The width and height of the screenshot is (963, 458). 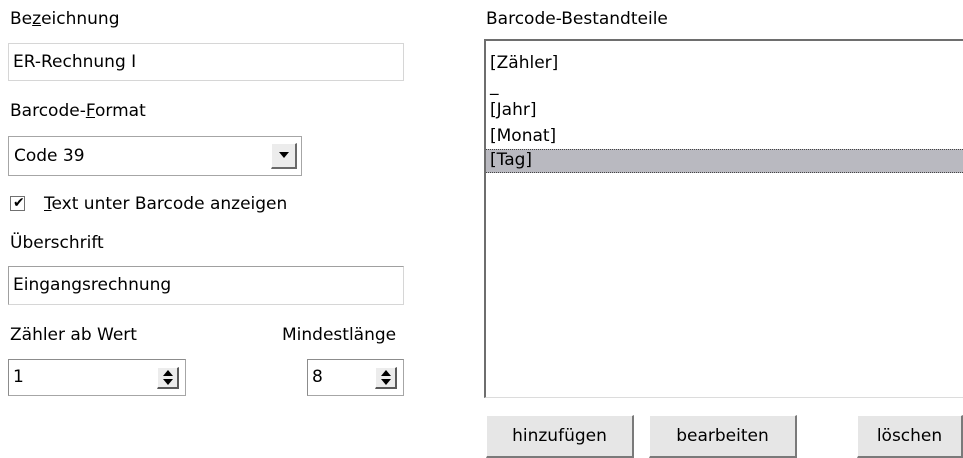 I want to click on zaehler-value: 1, so click(x=18, y=377).